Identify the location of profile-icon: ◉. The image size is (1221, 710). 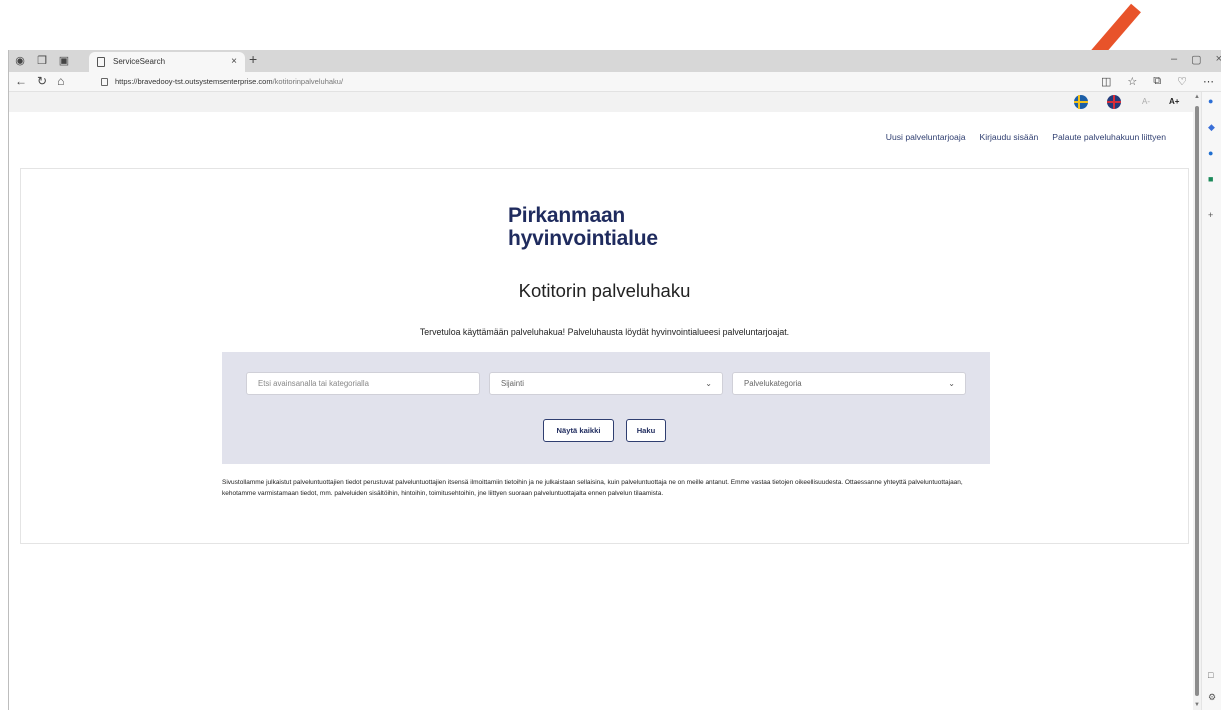
(20, 61).